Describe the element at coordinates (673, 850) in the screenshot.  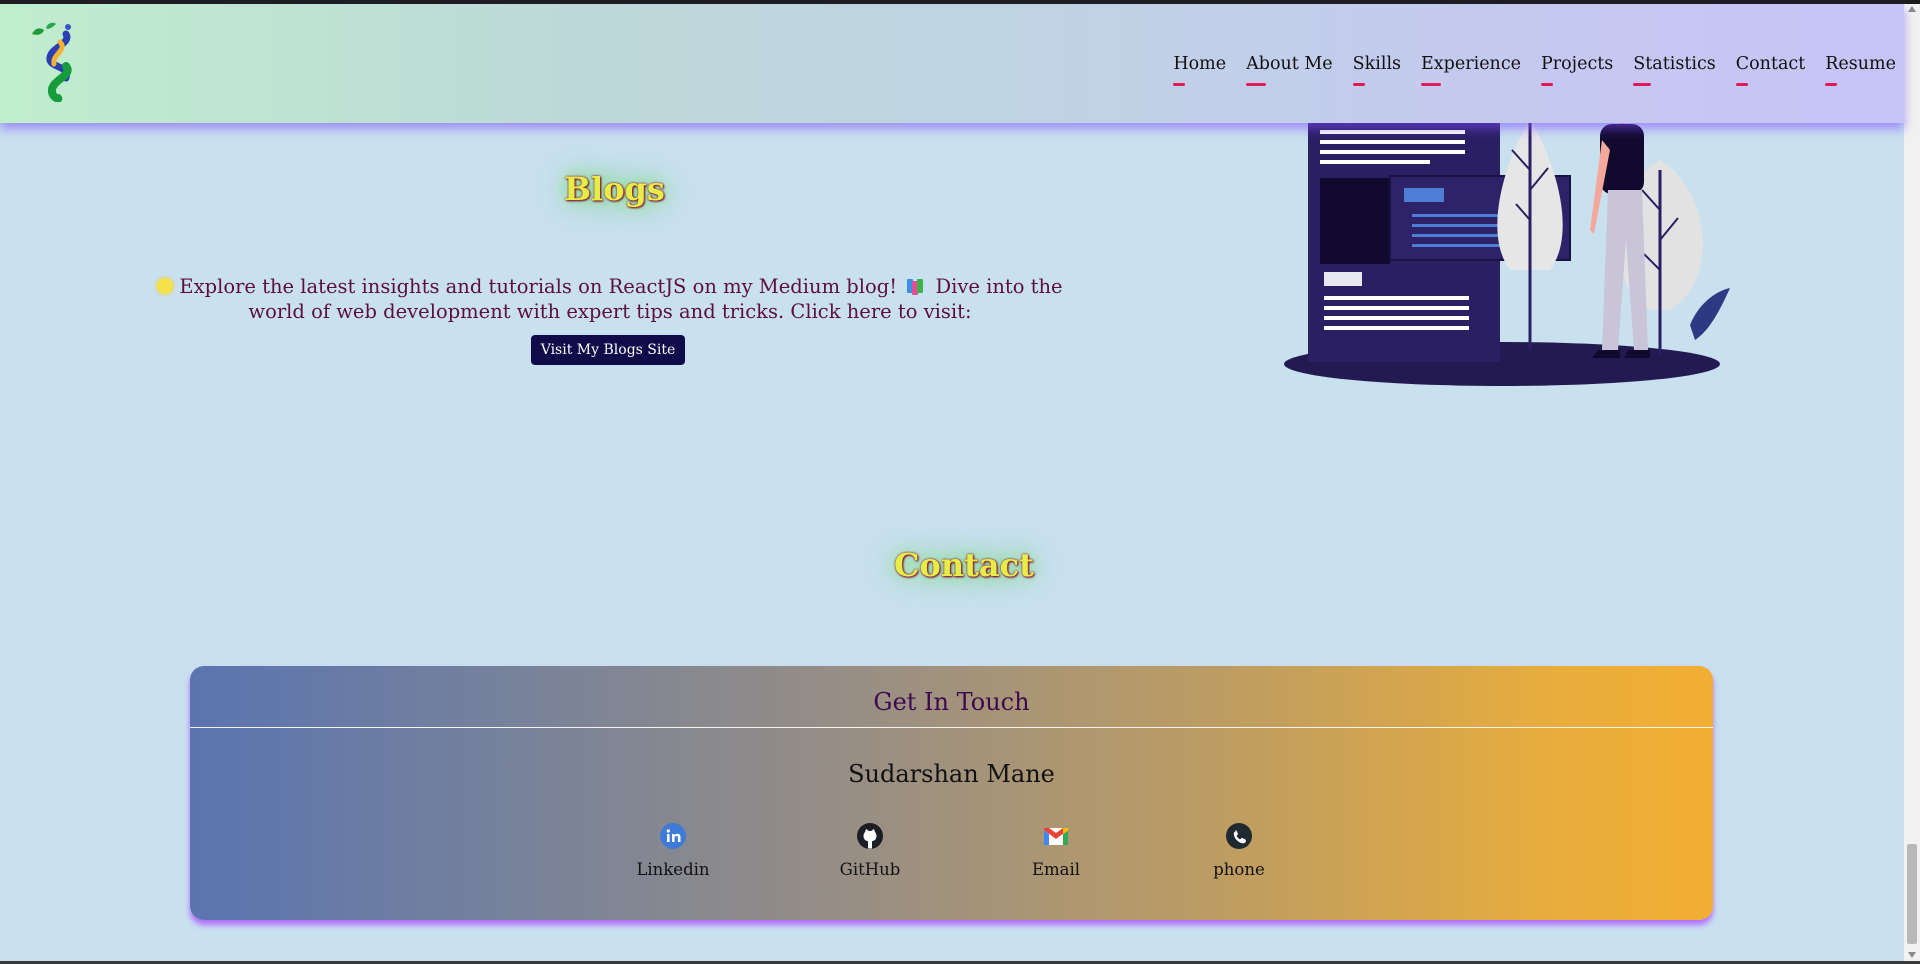
I see `linkedin-link: Linkedin` at that location.